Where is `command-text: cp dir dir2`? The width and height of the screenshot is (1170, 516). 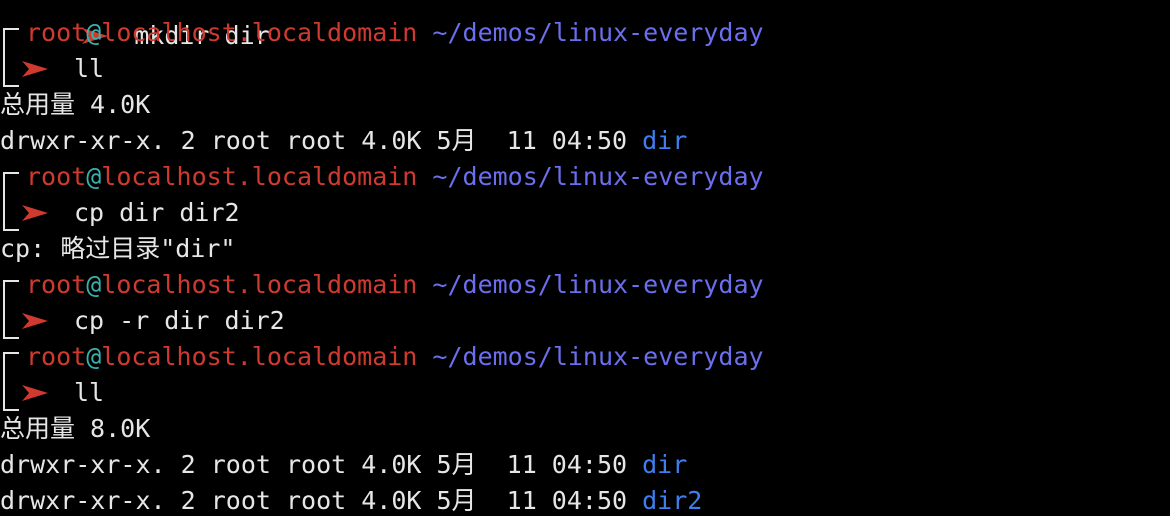
command-text: cp dir dir2 is located at coordinates (157, 212).